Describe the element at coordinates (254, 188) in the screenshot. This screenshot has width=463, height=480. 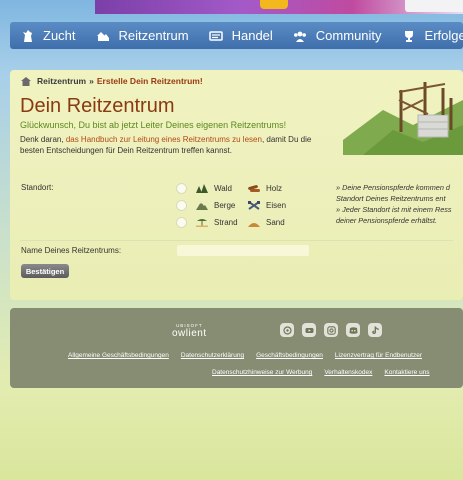
I see `wood-icon` at that location.